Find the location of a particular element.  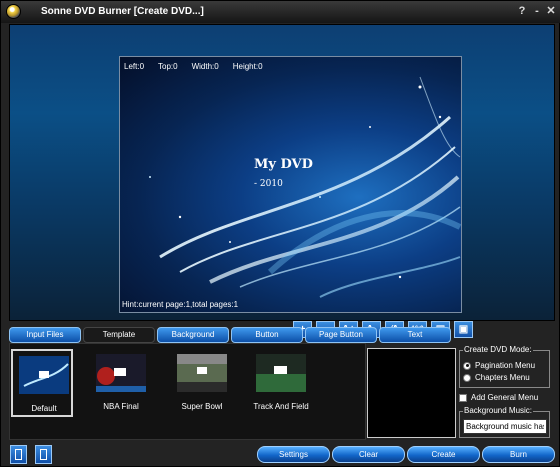

add-general-menu-label: Add General Menu is located at coordinates (505, 397).